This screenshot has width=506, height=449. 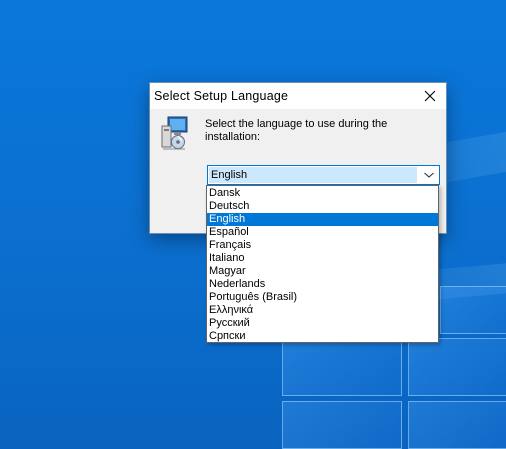 What do you see at coordinates (313, 175) in the screenshot?
I see `combobox-selected-value: English` at bounding box center [313, 175].